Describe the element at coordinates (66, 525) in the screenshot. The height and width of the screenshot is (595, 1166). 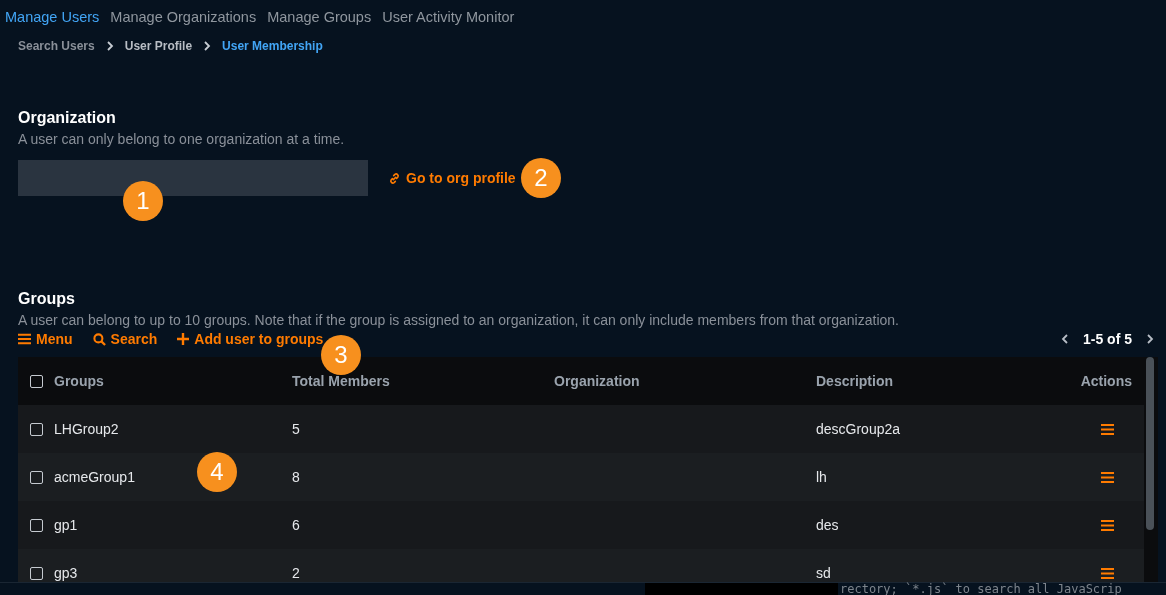
I see `table-cell: gp1` at that location.